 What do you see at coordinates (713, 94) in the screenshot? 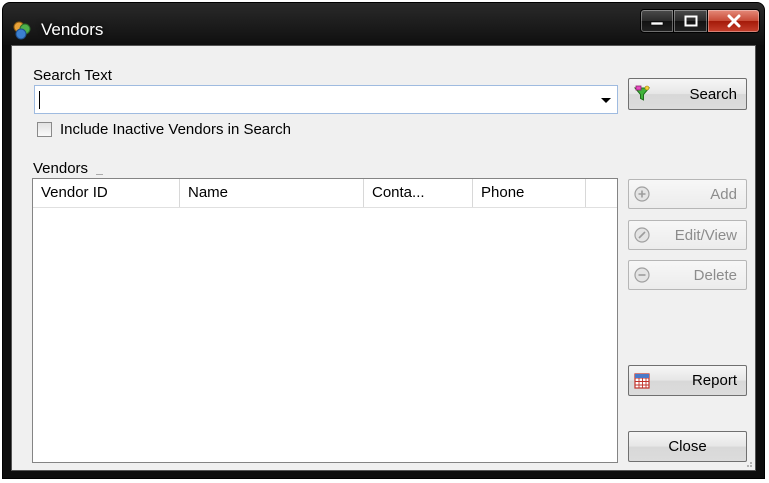
I see `search-button-label: Search` at bounding box center [713, 94].